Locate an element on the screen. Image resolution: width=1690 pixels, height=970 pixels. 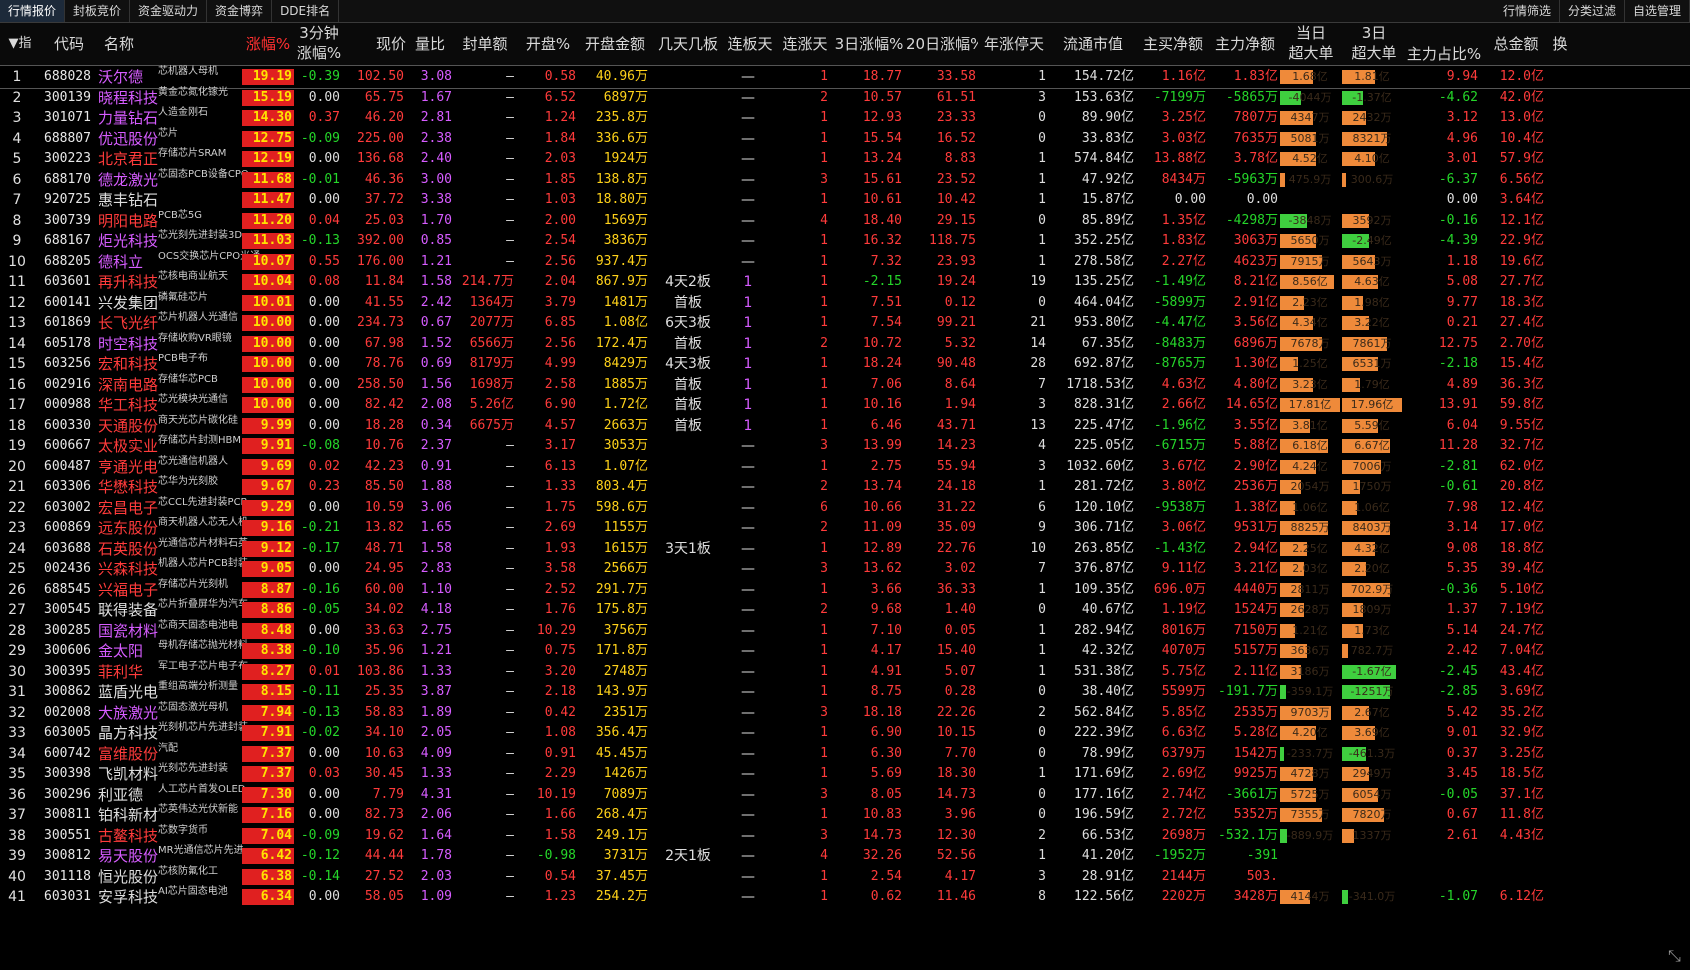
main-buy-net: -7199万 is located at coordinates (1179, 97).